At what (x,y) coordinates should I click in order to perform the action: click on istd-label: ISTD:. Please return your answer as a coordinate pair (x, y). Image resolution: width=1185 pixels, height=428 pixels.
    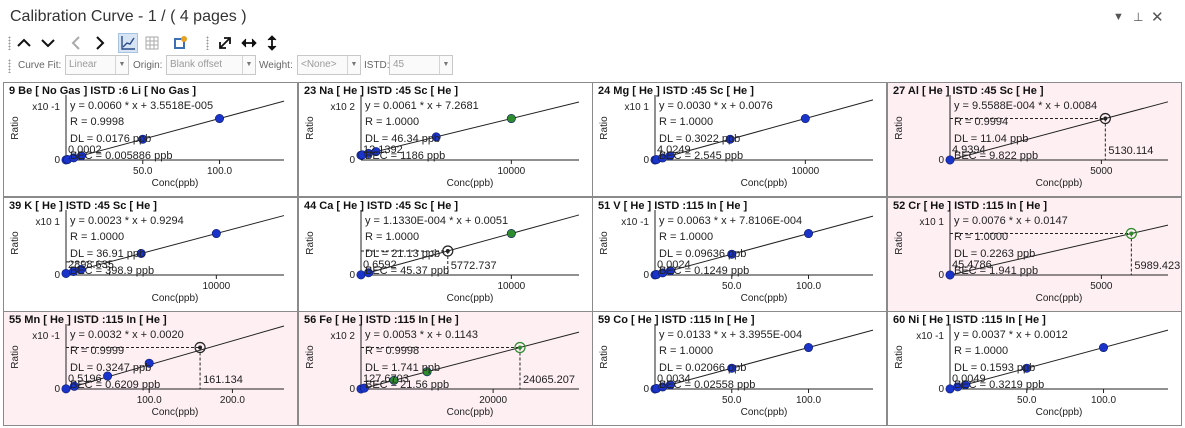
    Looking at the image, I should click on (377, 65).